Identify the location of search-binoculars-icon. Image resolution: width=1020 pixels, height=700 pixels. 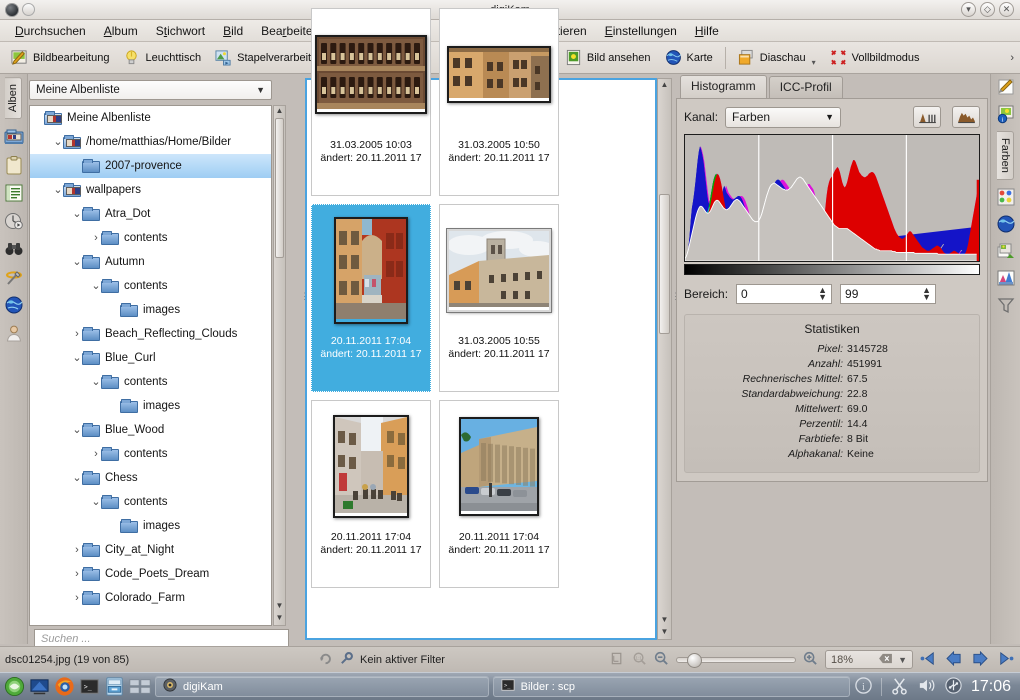
(14, 249).